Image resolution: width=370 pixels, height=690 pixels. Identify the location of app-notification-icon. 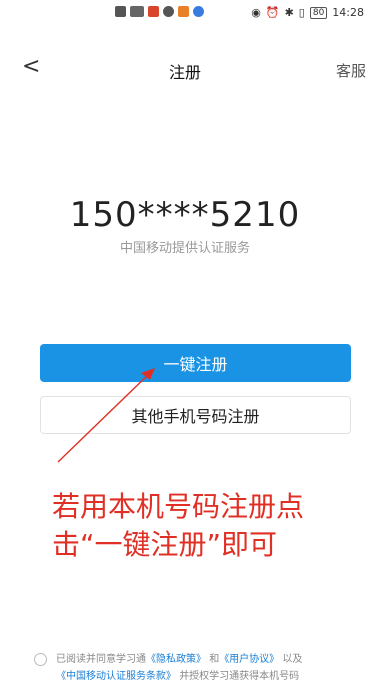
(153, 11).